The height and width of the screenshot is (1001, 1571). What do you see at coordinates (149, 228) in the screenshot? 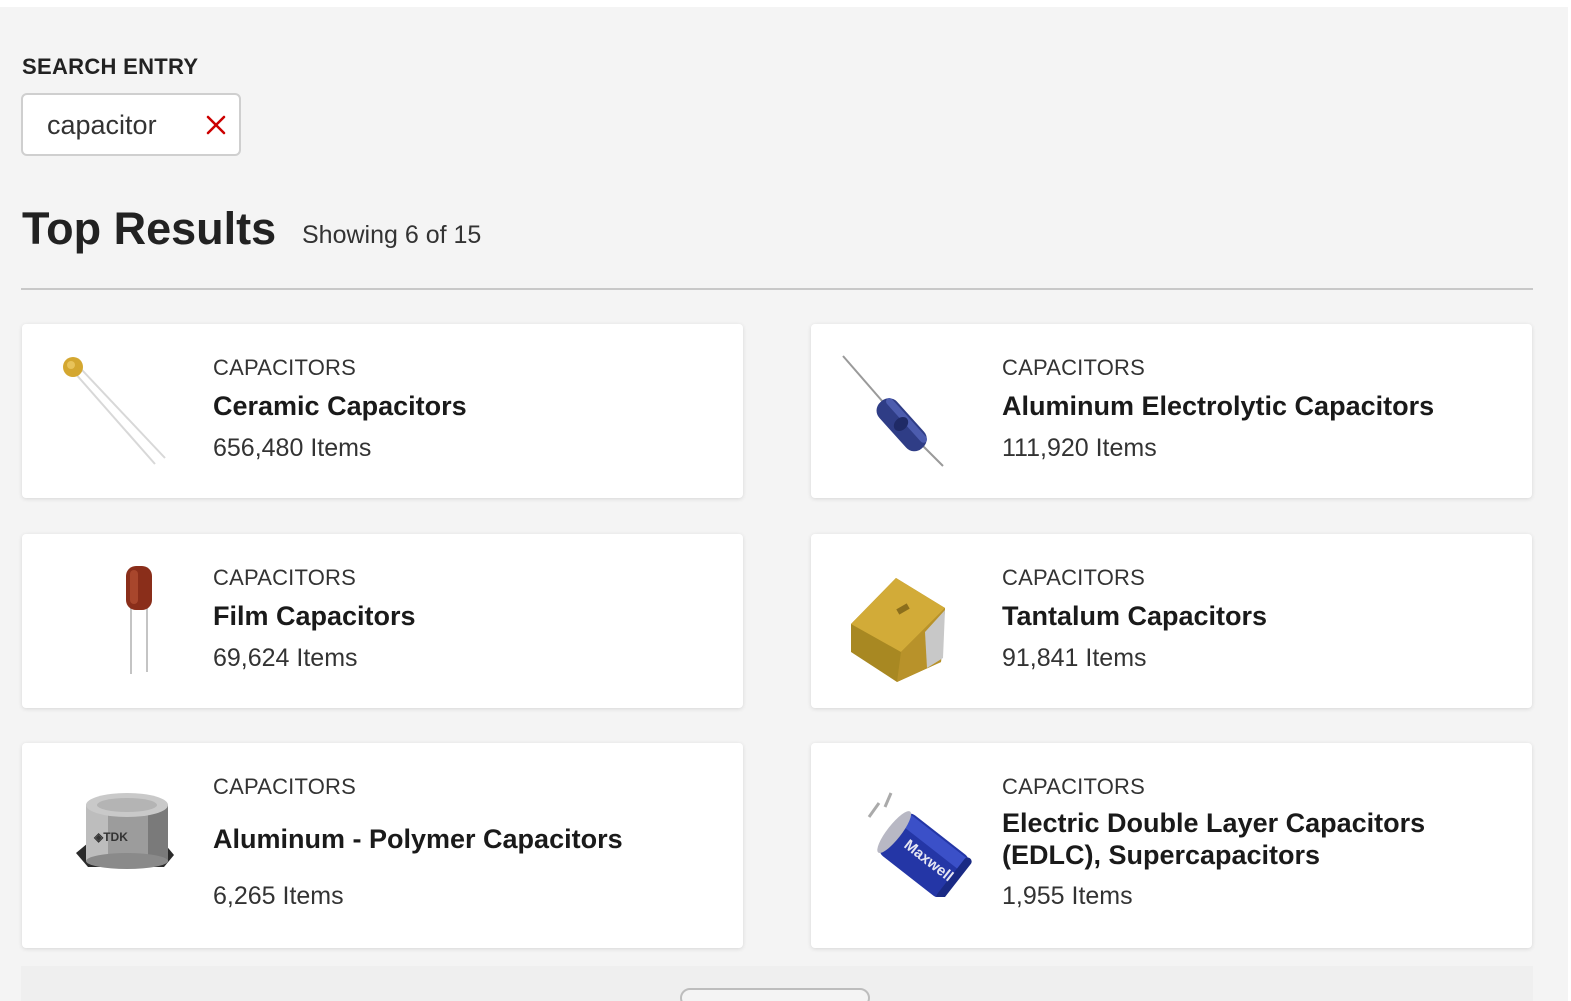
I see `top-results-heading: Top Results` at bounding box center [149, 228].